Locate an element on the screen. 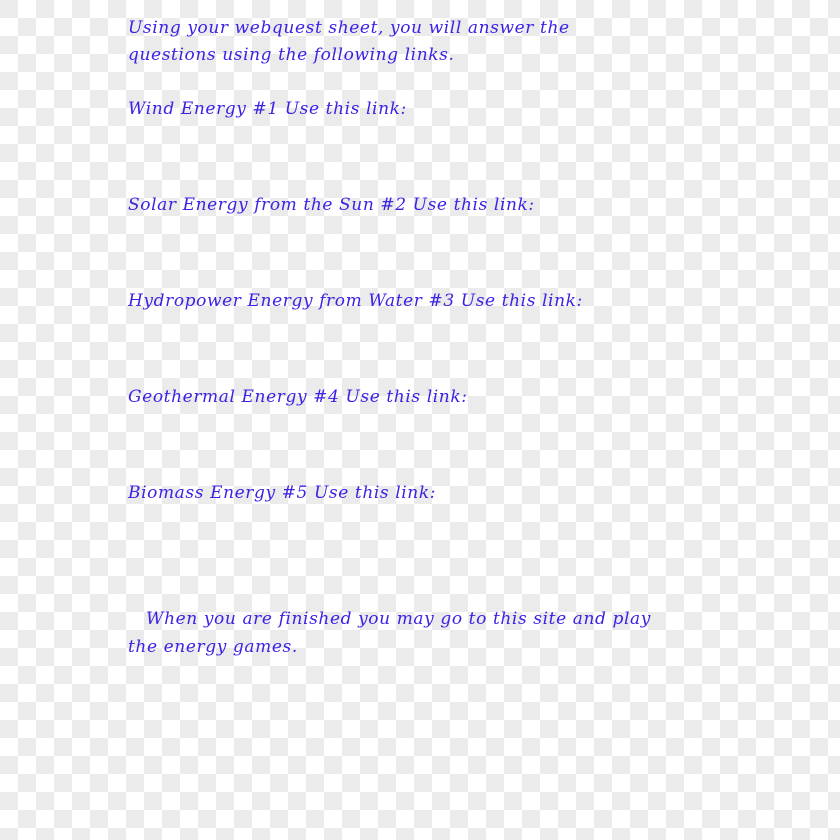  section-geothermal-energy: Geothermal Energy #4 Use this link: is located at coordinates (298, 397).